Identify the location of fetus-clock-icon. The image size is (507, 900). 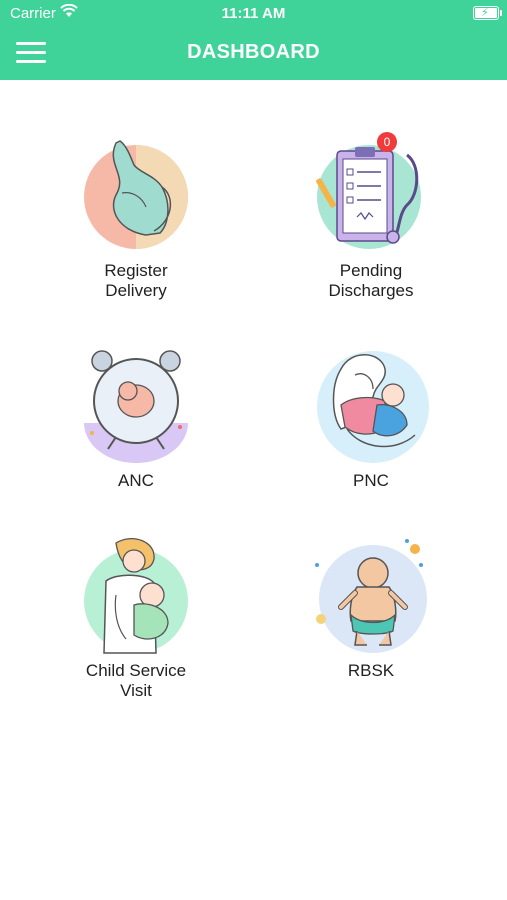
(136, 406).